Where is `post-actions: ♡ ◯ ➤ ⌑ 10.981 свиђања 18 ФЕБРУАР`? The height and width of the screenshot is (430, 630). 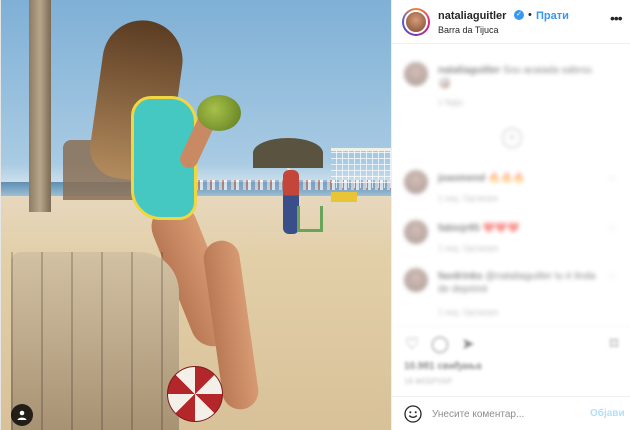
post-actions: ♡ ◯ ➤ ⌑ 10.981 свиђања 18 ФЕБРУАР is located at coordinates (511, 361).